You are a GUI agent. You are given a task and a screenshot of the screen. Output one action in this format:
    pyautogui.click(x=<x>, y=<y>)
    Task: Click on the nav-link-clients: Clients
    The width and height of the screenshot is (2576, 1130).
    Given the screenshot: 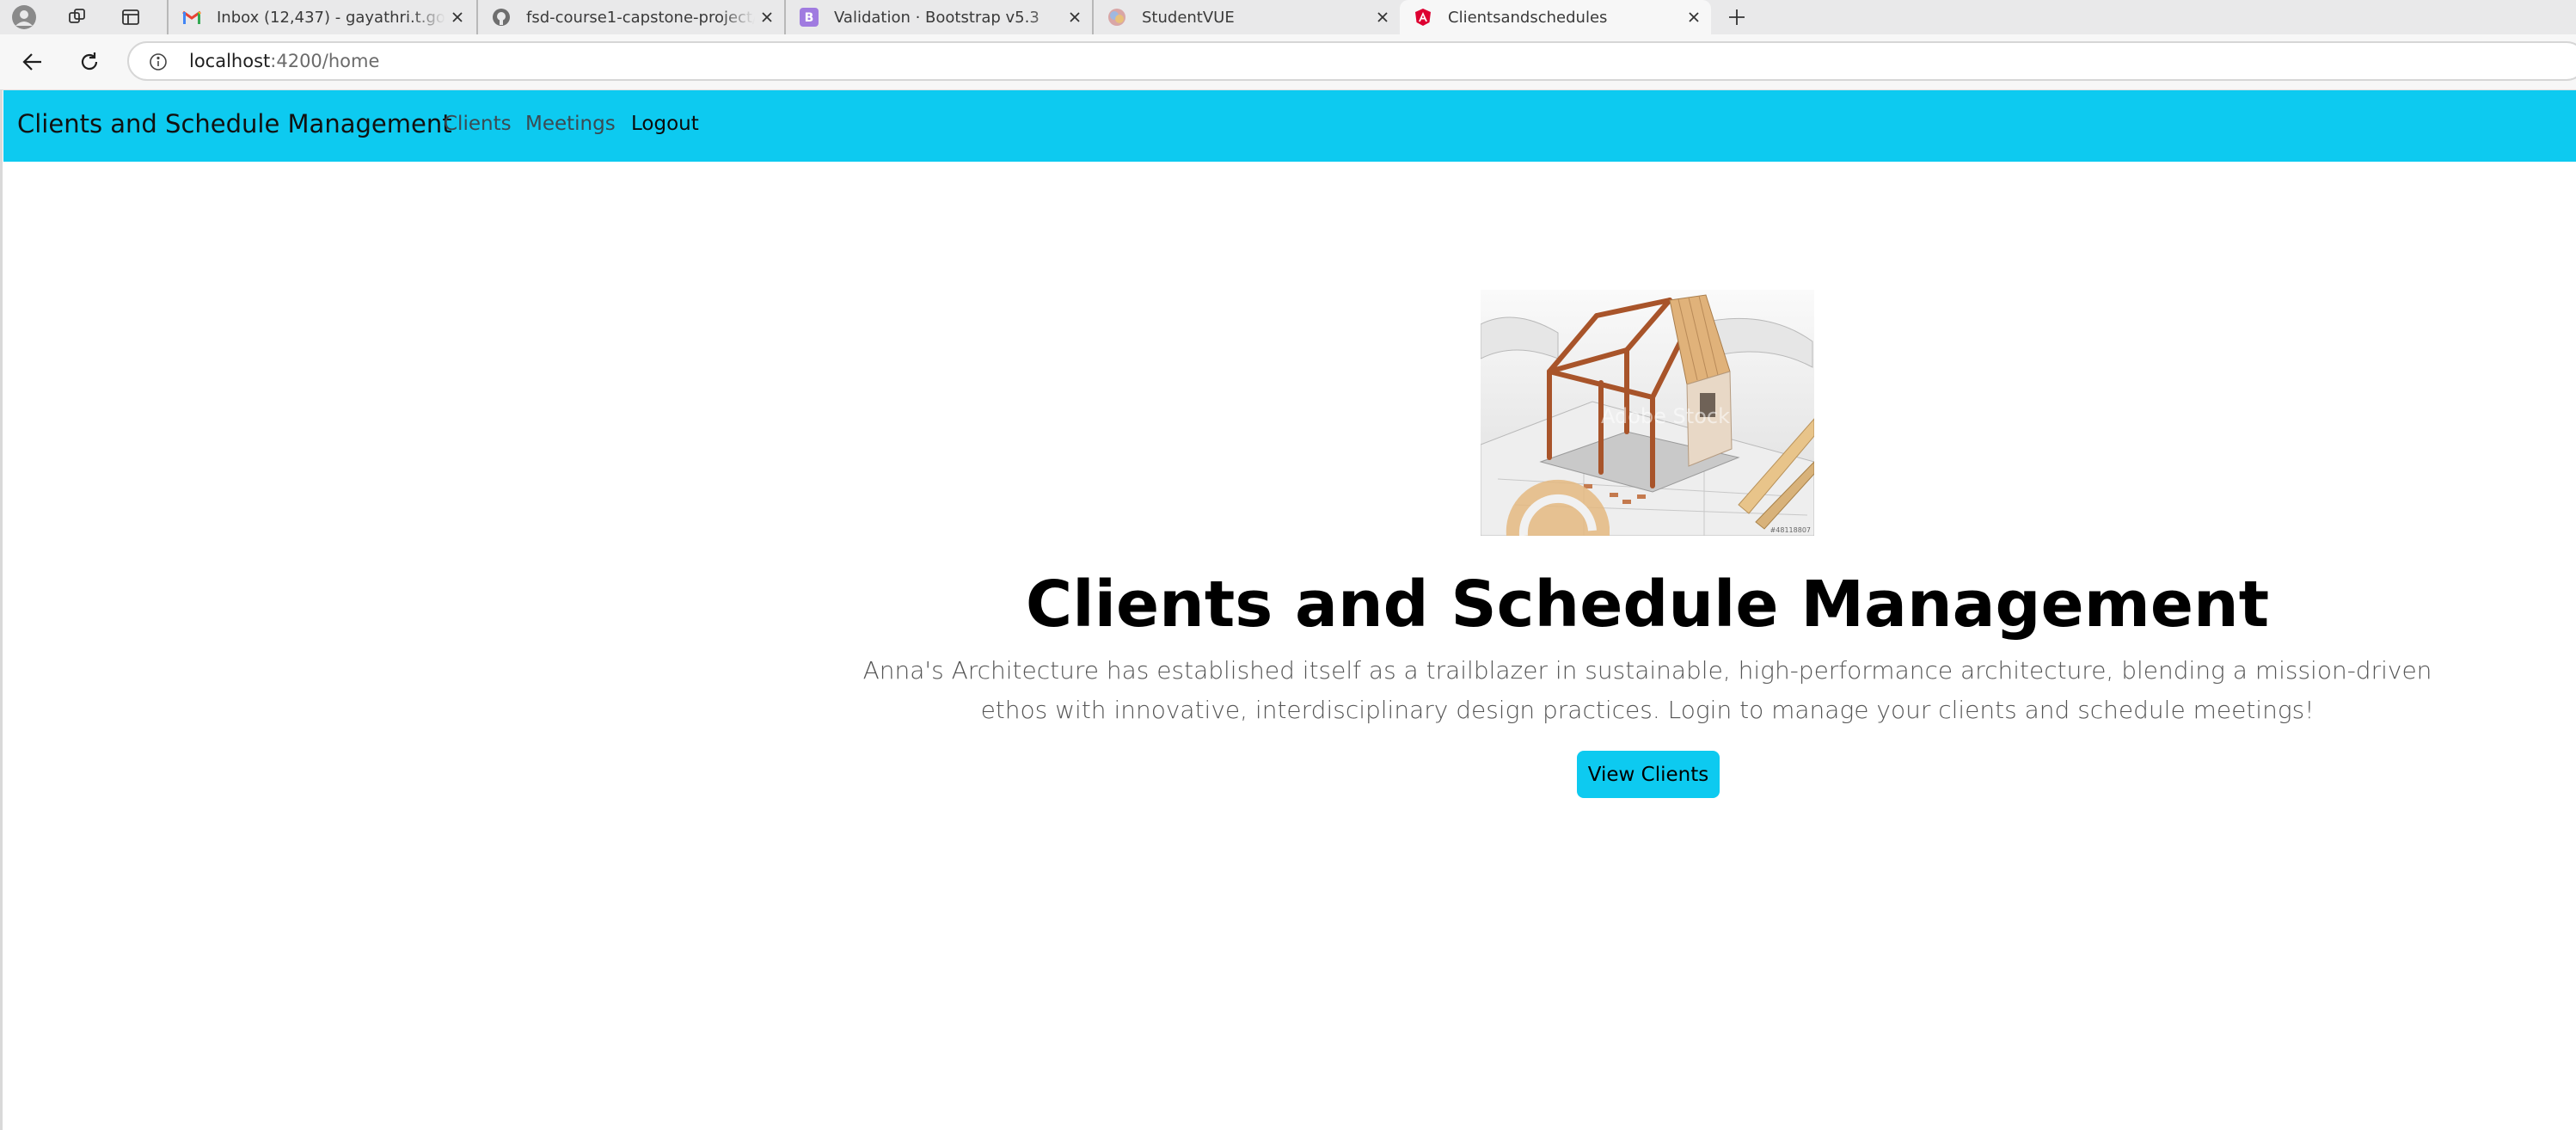 What is the action you would take?
    pyautogui.click(x=478, y=124)
    